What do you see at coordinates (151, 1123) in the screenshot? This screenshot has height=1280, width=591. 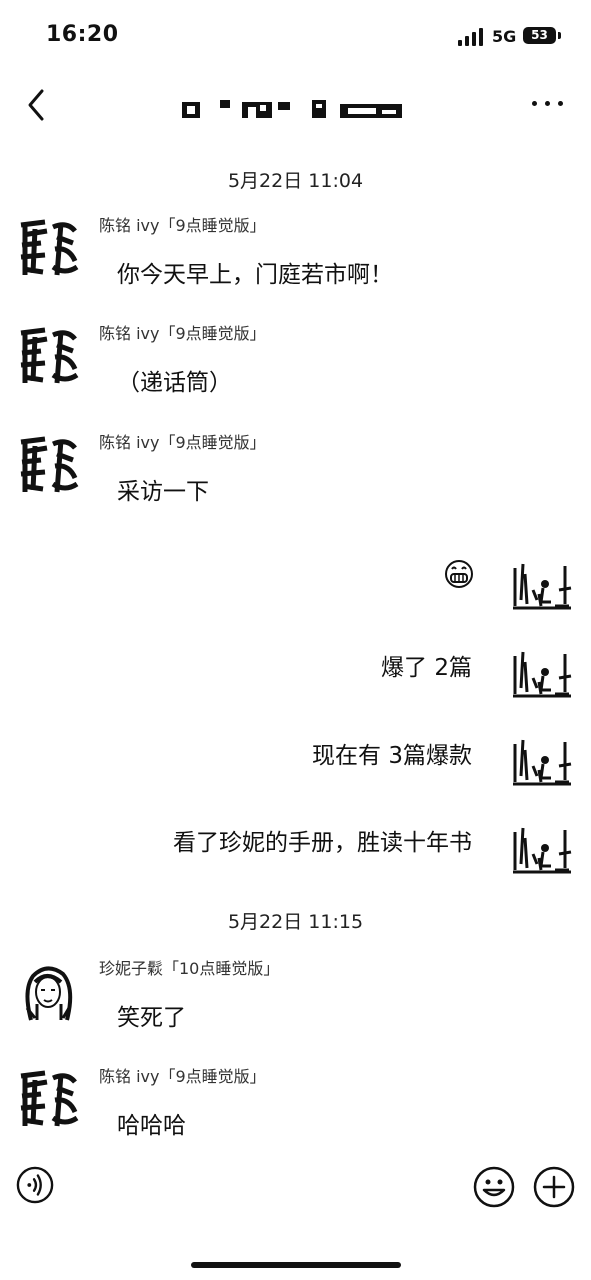 I see `message-text: 哈哈哈` at bounding box center [151, 1123].